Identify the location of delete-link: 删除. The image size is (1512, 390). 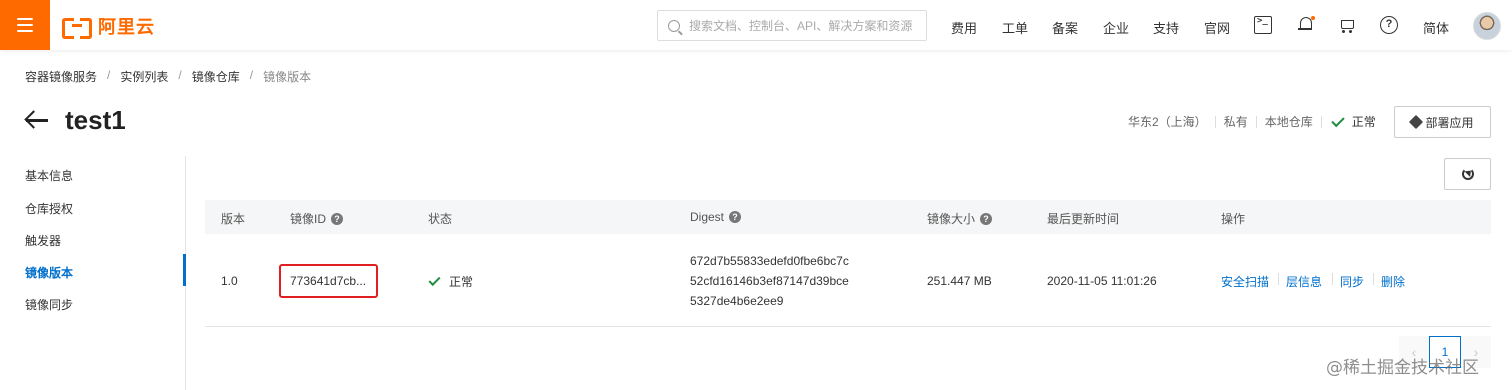
(1393, 281).